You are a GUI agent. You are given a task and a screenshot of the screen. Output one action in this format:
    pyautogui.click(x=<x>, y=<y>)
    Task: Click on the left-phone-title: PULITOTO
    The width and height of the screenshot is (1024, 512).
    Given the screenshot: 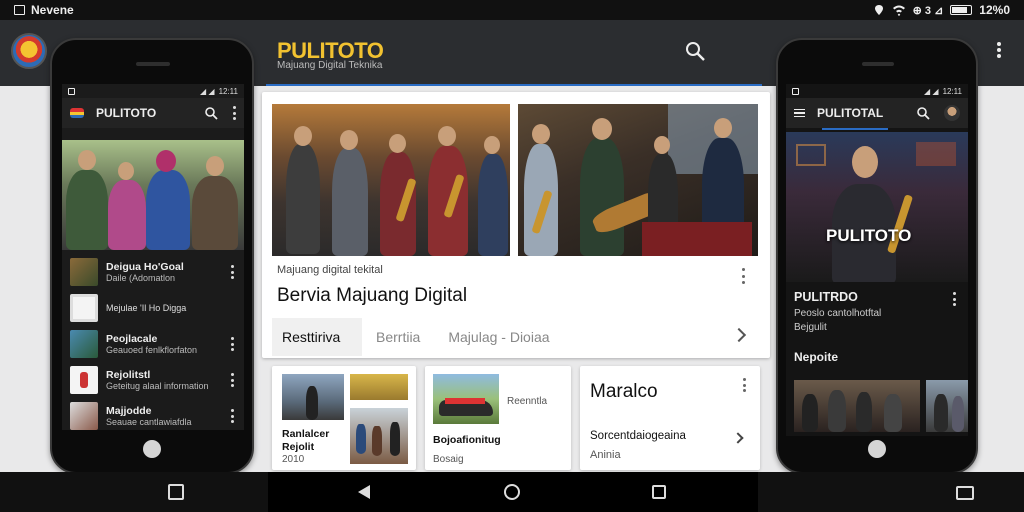 What is the action you would take?
    pyautogui.click(x=126, y=113)
    